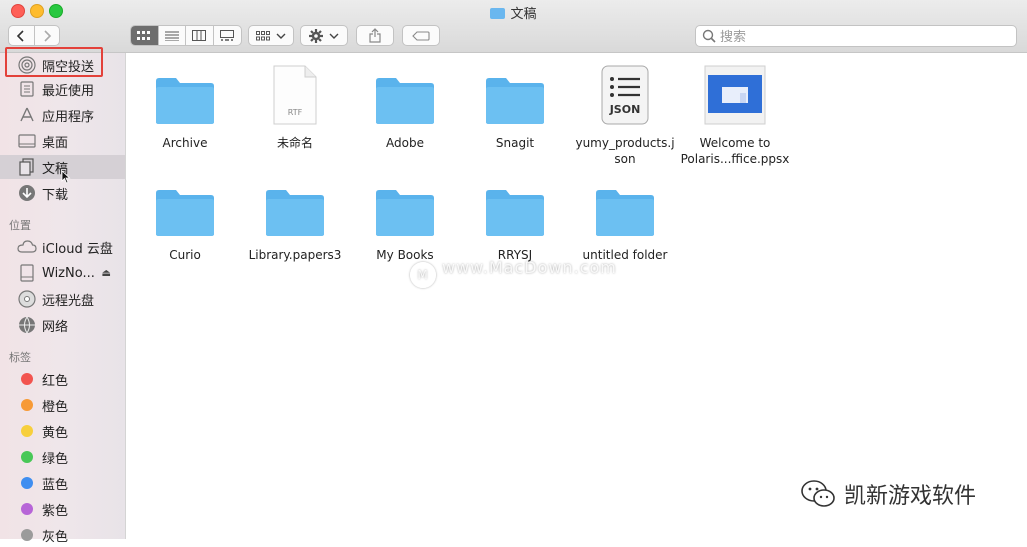  Describe the element at coordinates (62, 483) in the screenshot. I see `sidebar-tag-blue: 蓝色` at that location.